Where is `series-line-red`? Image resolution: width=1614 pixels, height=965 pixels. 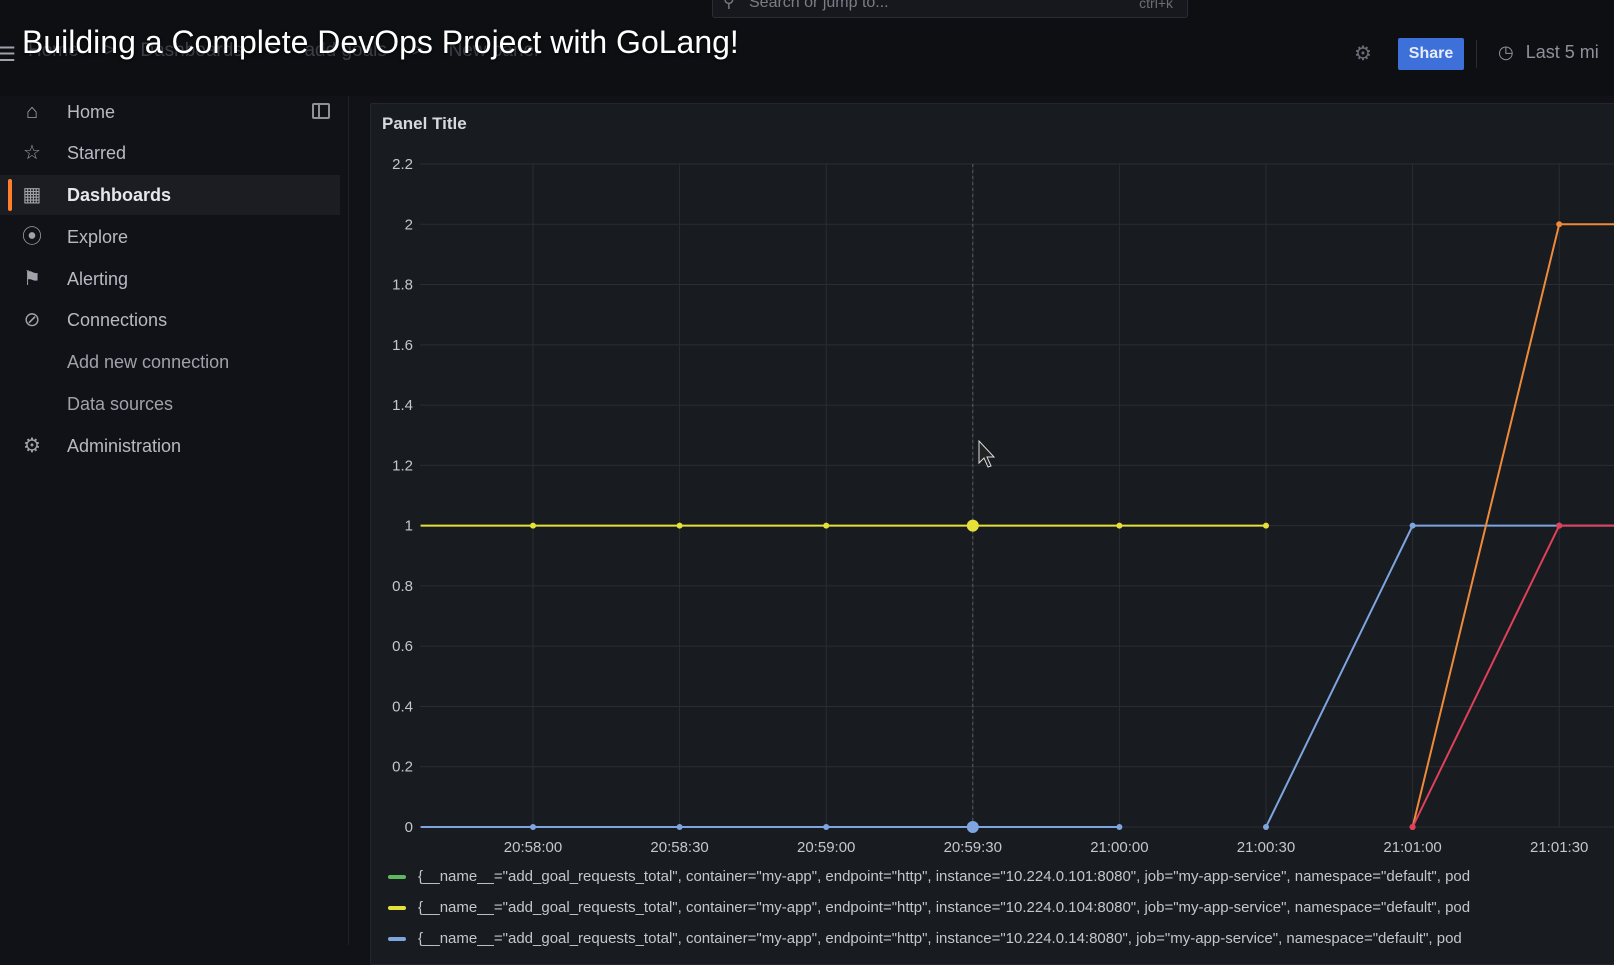
series-line-red is located at coordinates (1512, 676).